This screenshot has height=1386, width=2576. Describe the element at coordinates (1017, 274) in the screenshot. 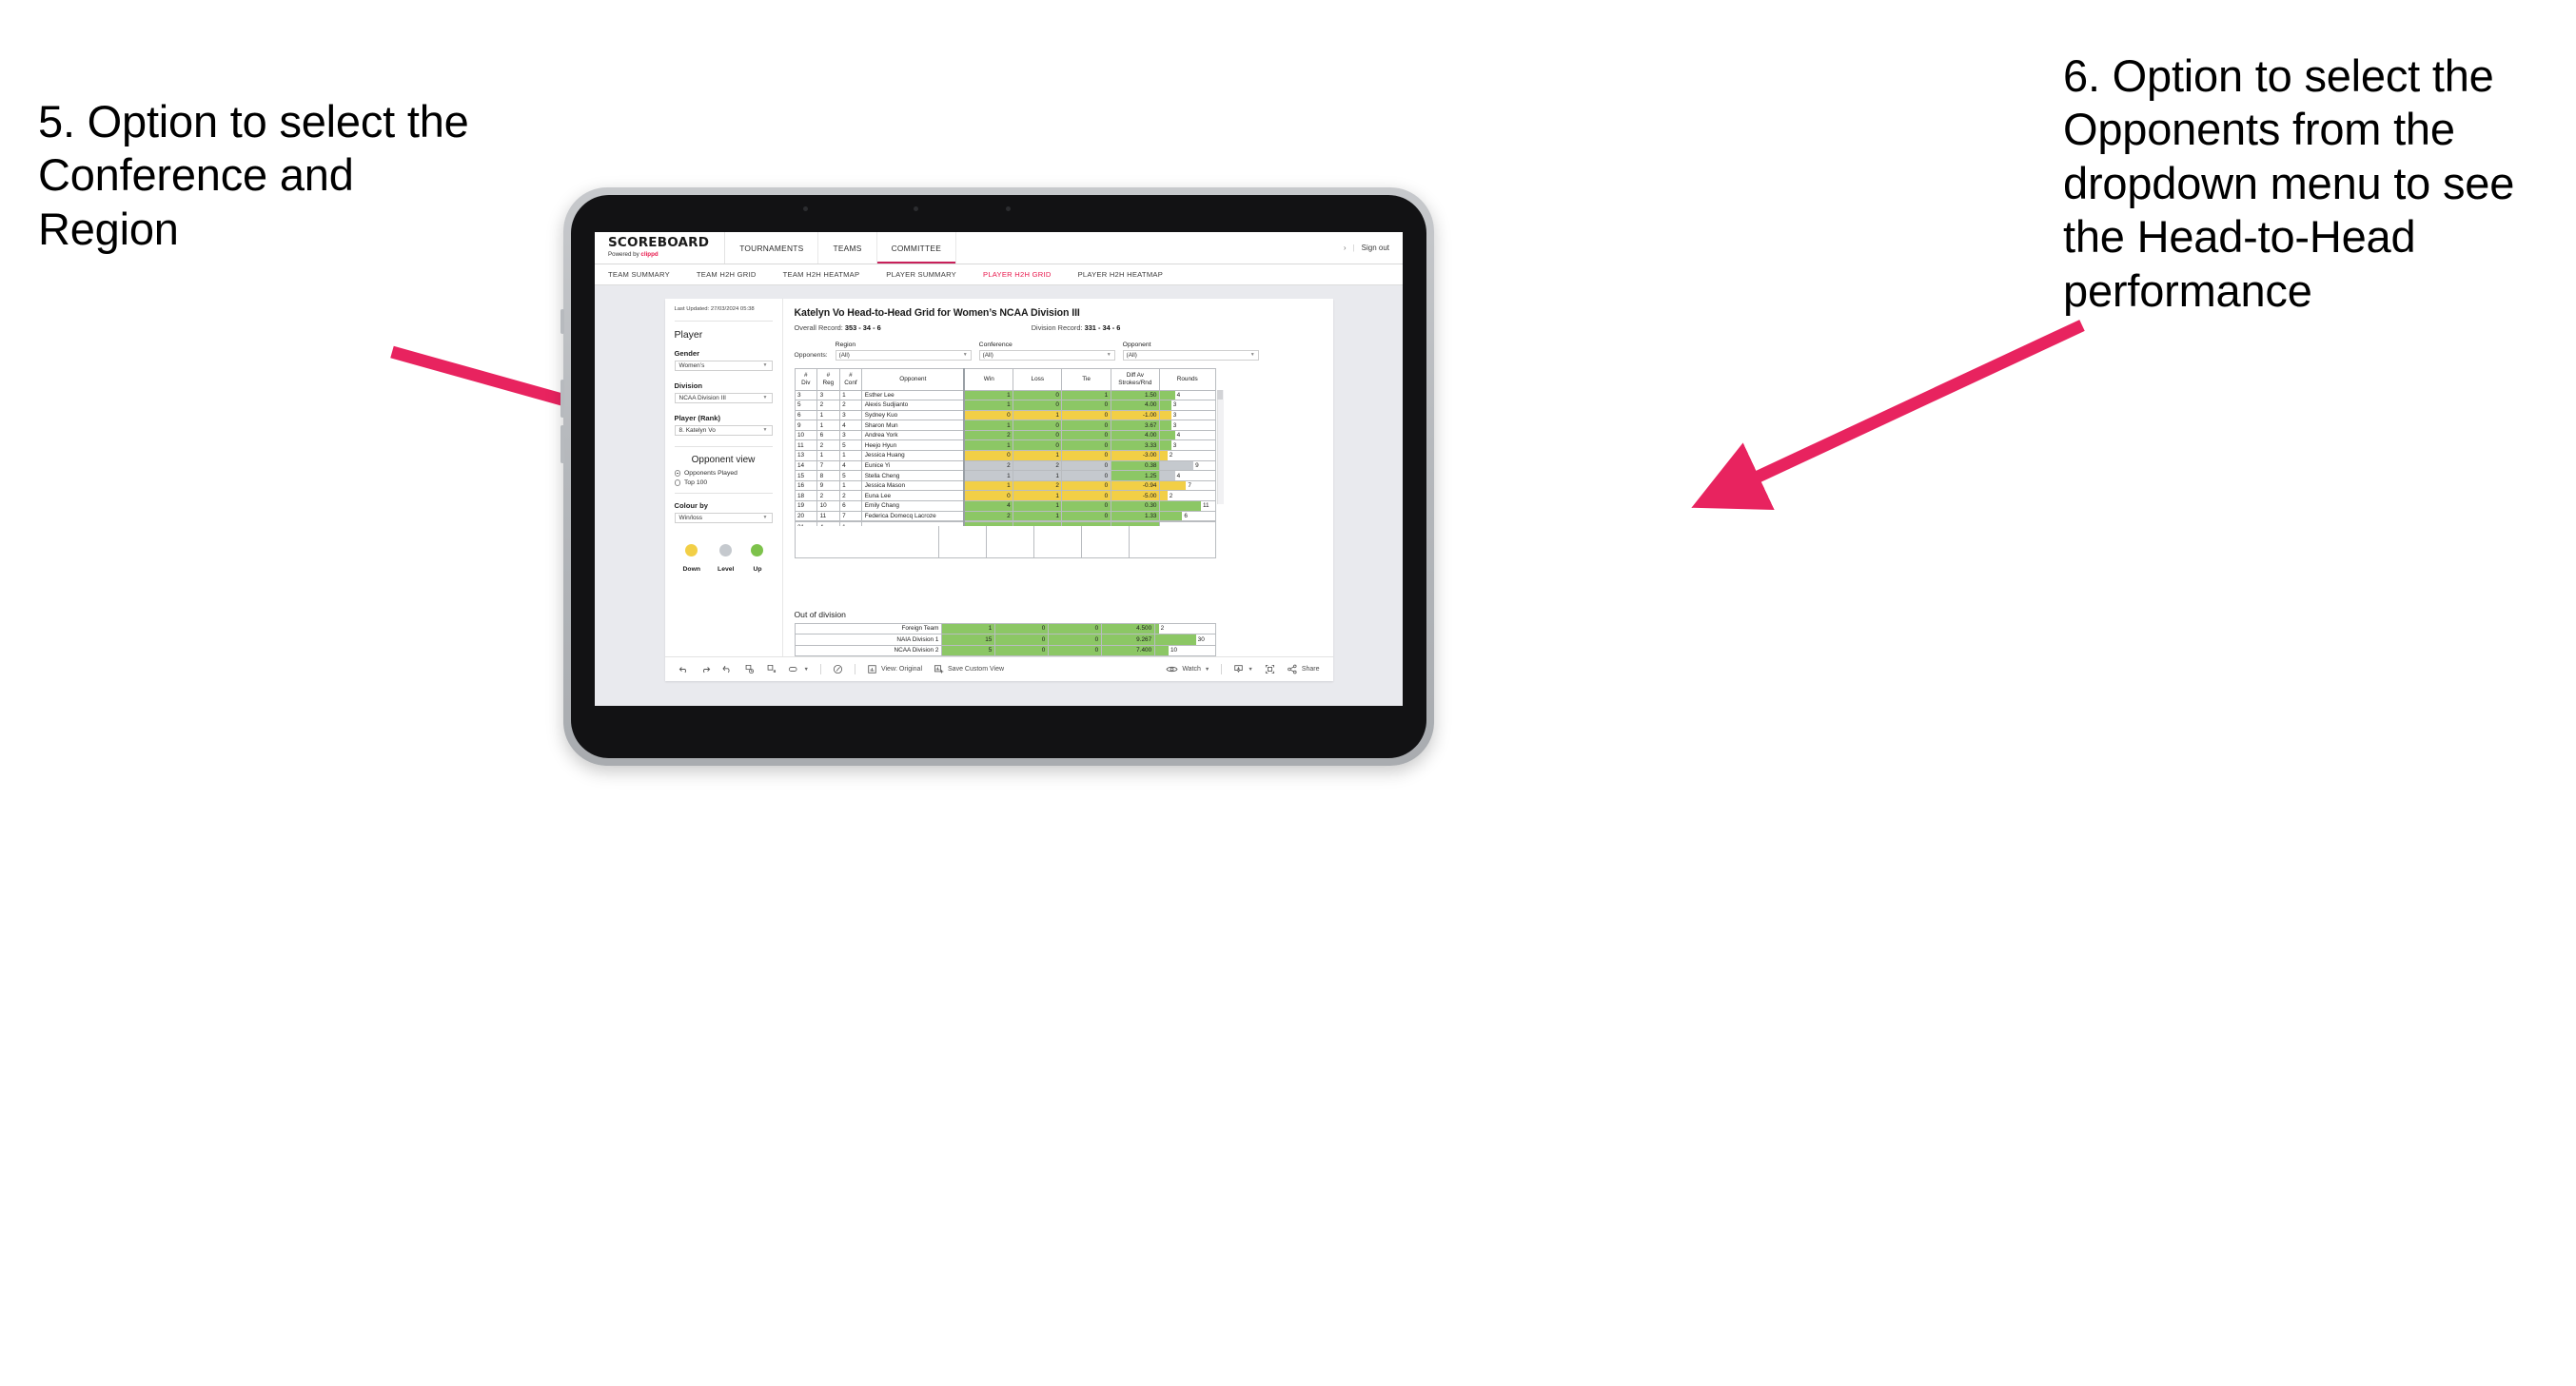

I see `tab-player-h2h-grid: PLAYER H2H GRID` at that location.